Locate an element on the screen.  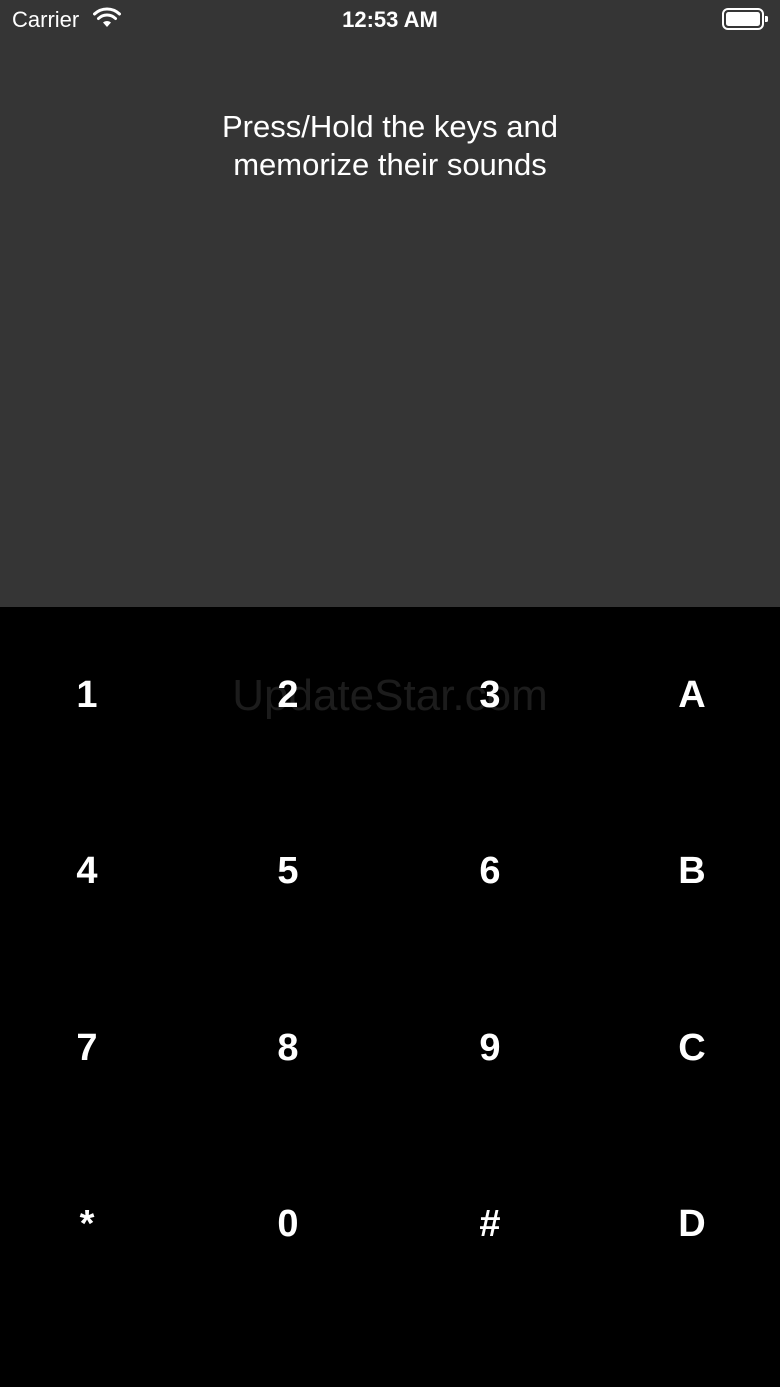
key-6-button: 6 is located at coordinates (490, 871).